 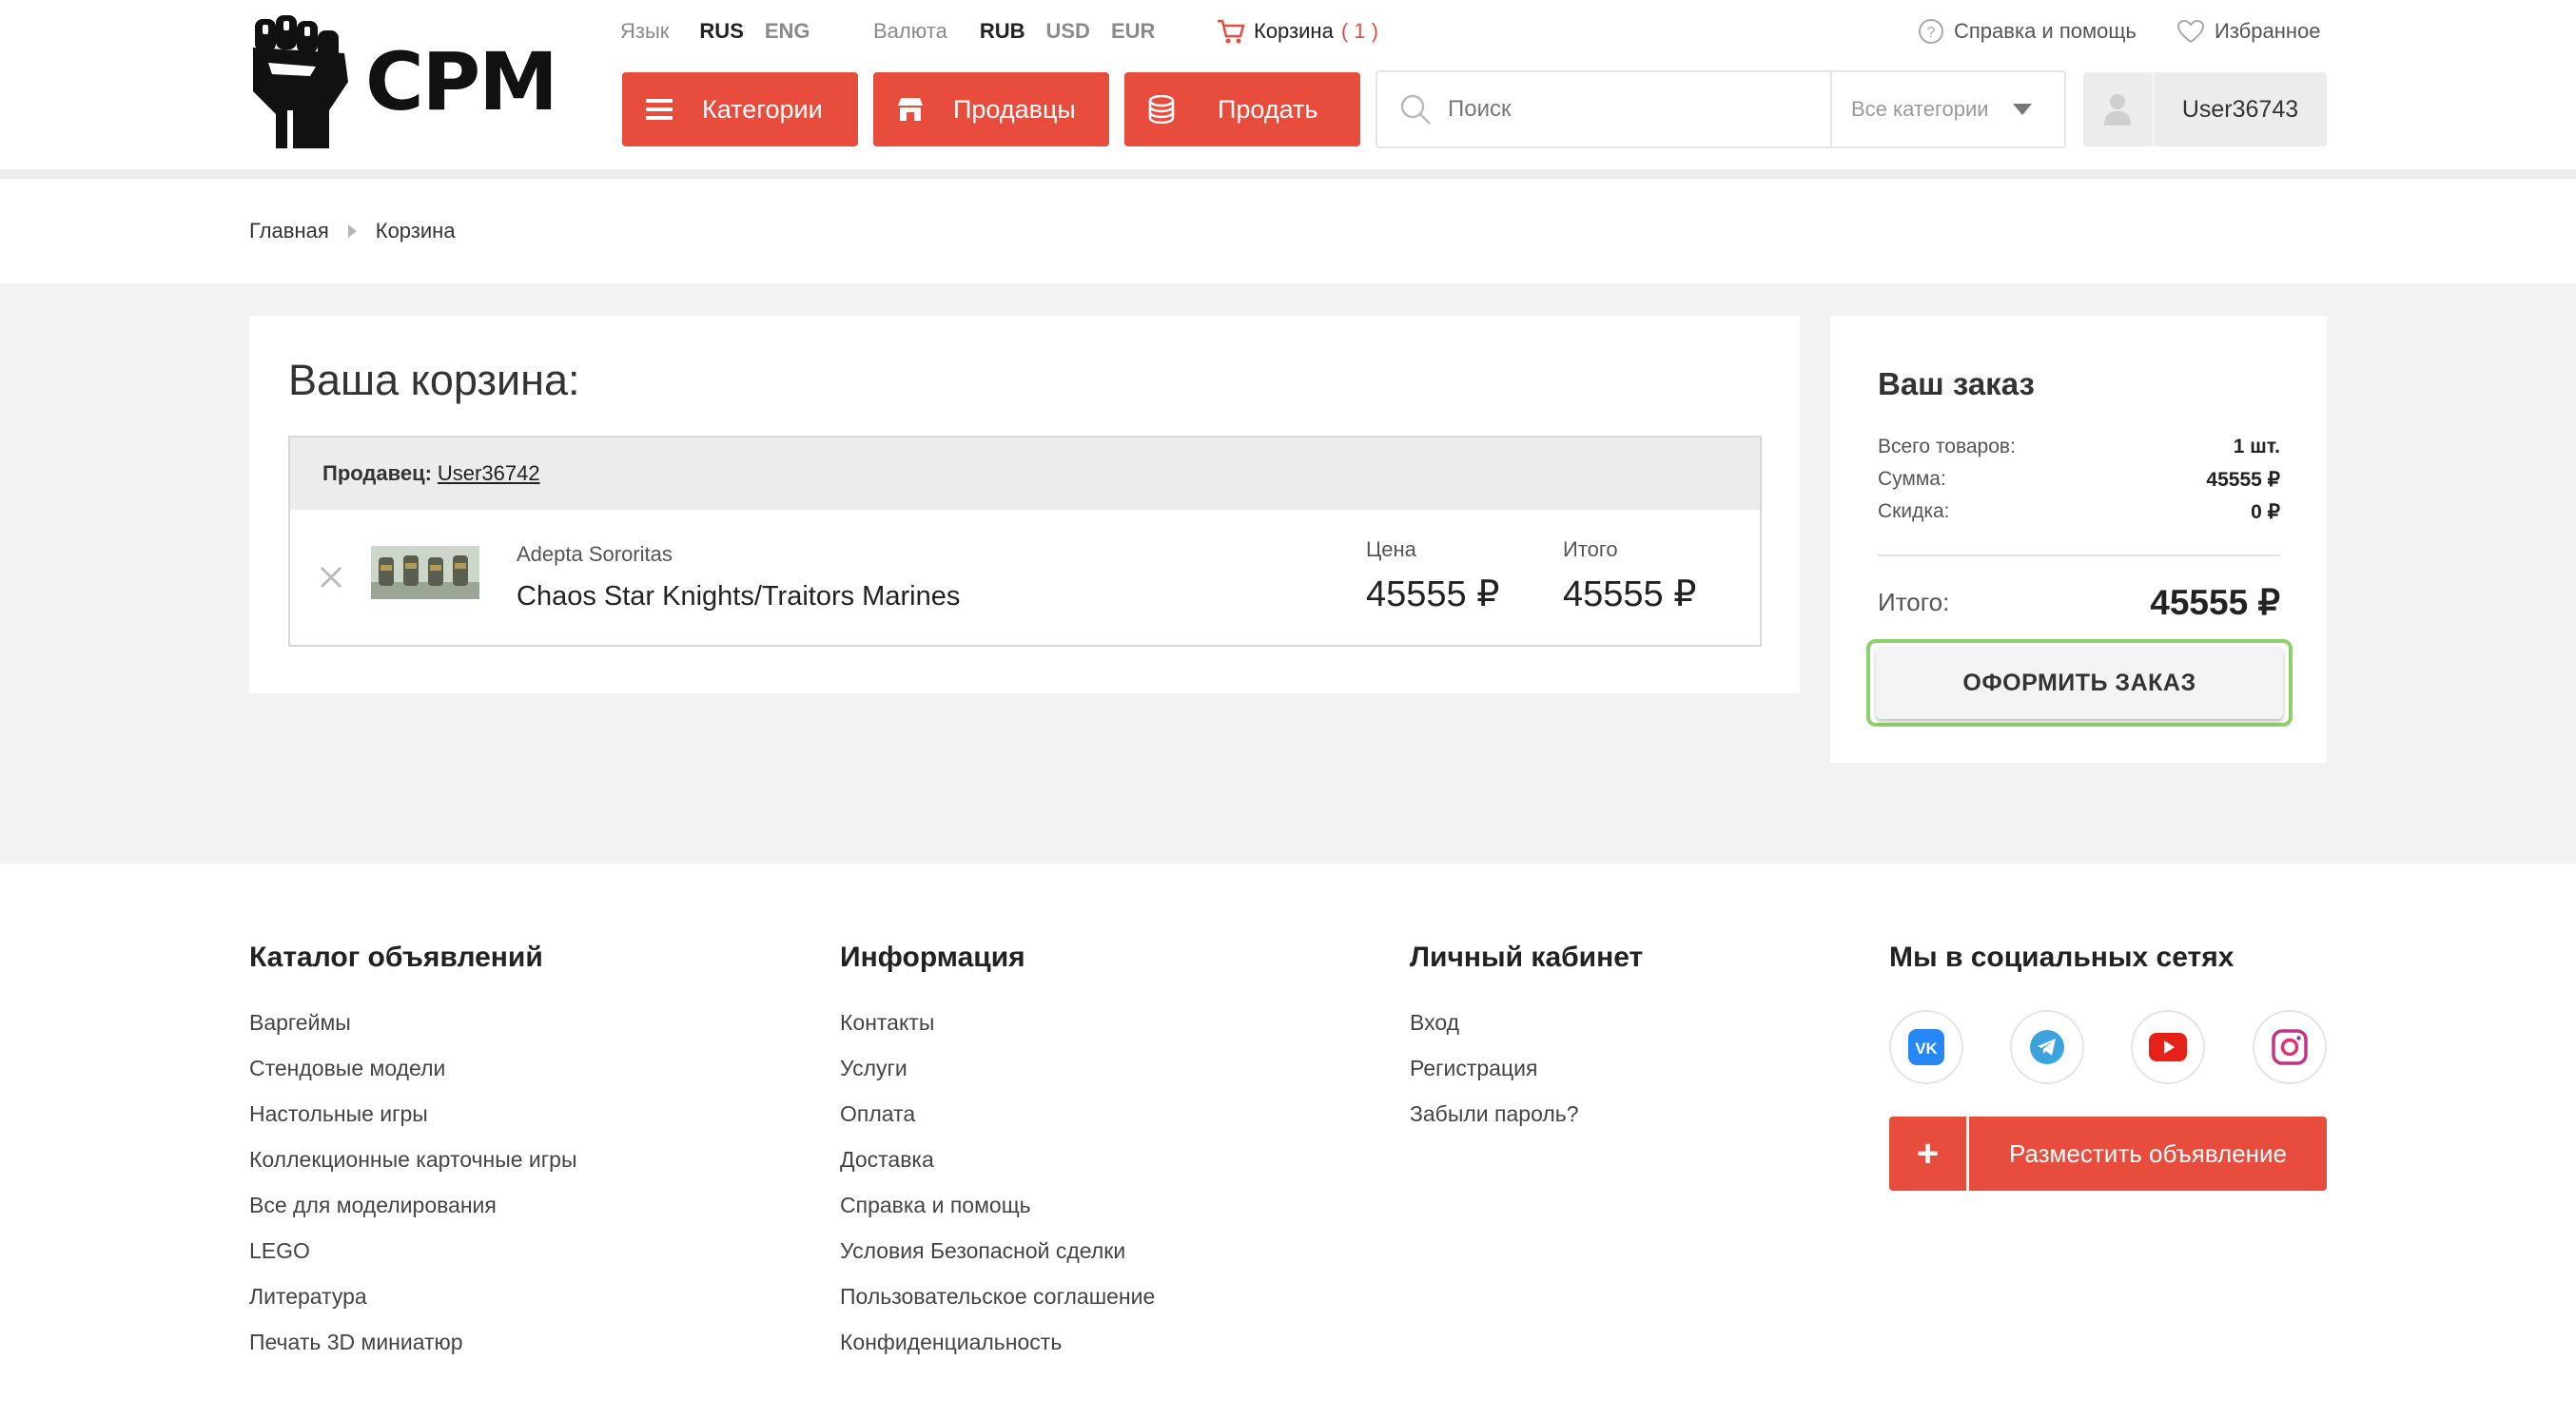 What do you see at coordinates (2148, 1153) in the screenshot?
I see `post-ad-label: Разместить объявление` at bounding box center [2148, 1153].